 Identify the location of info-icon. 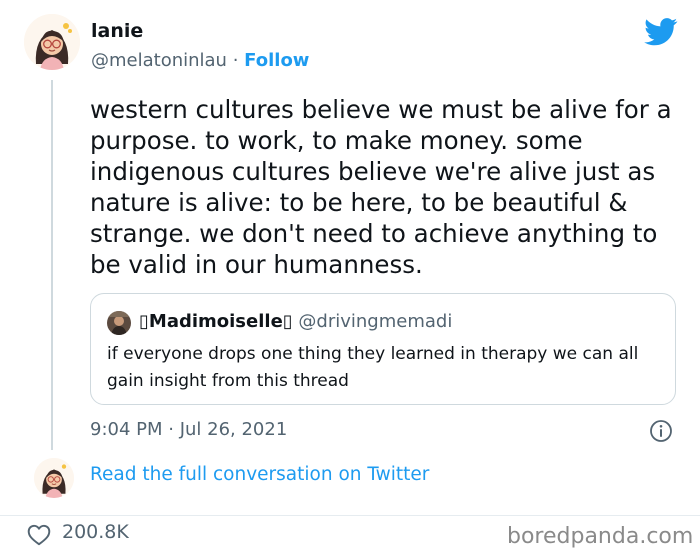
(661, 431).